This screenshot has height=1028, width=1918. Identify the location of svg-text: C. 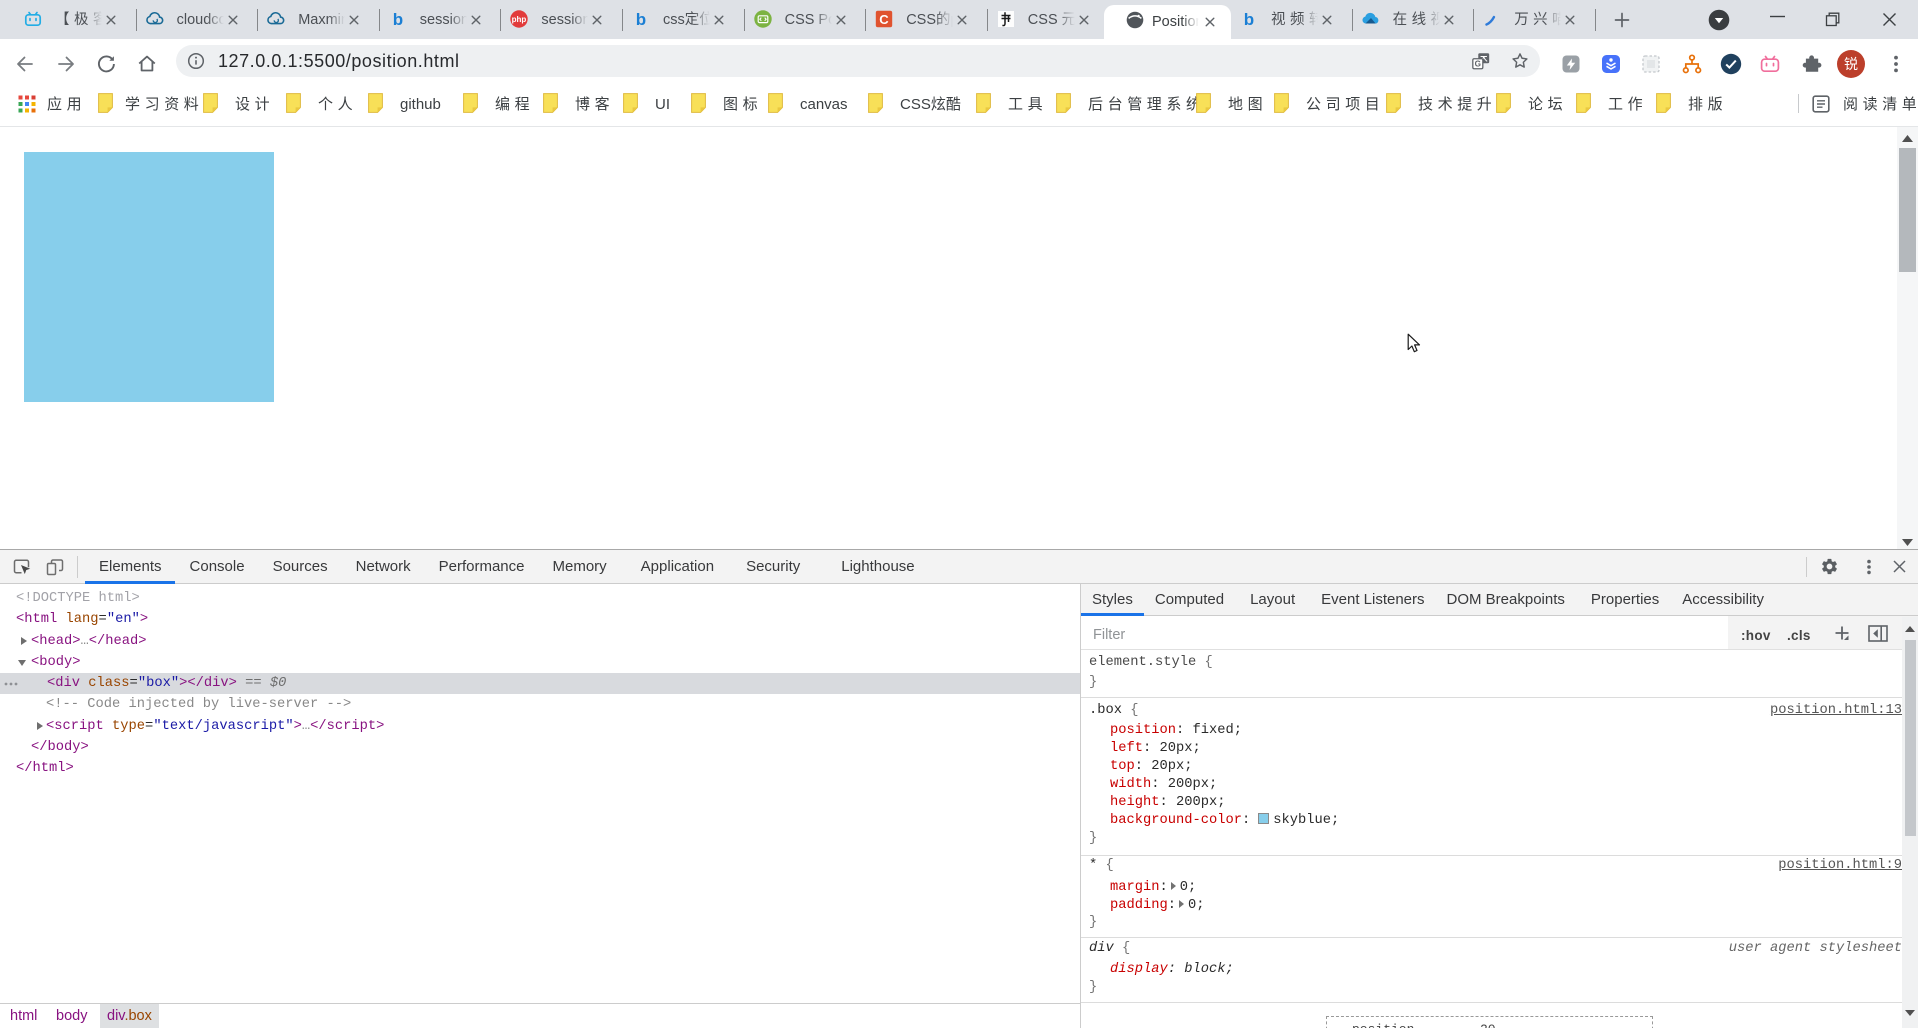
(884, 19).